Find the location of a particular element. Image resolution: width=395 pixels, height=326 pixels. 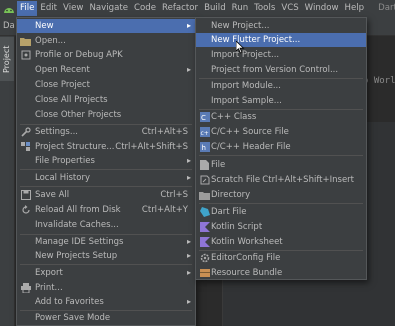

svg-text: h is located at coordinates (203, 148).